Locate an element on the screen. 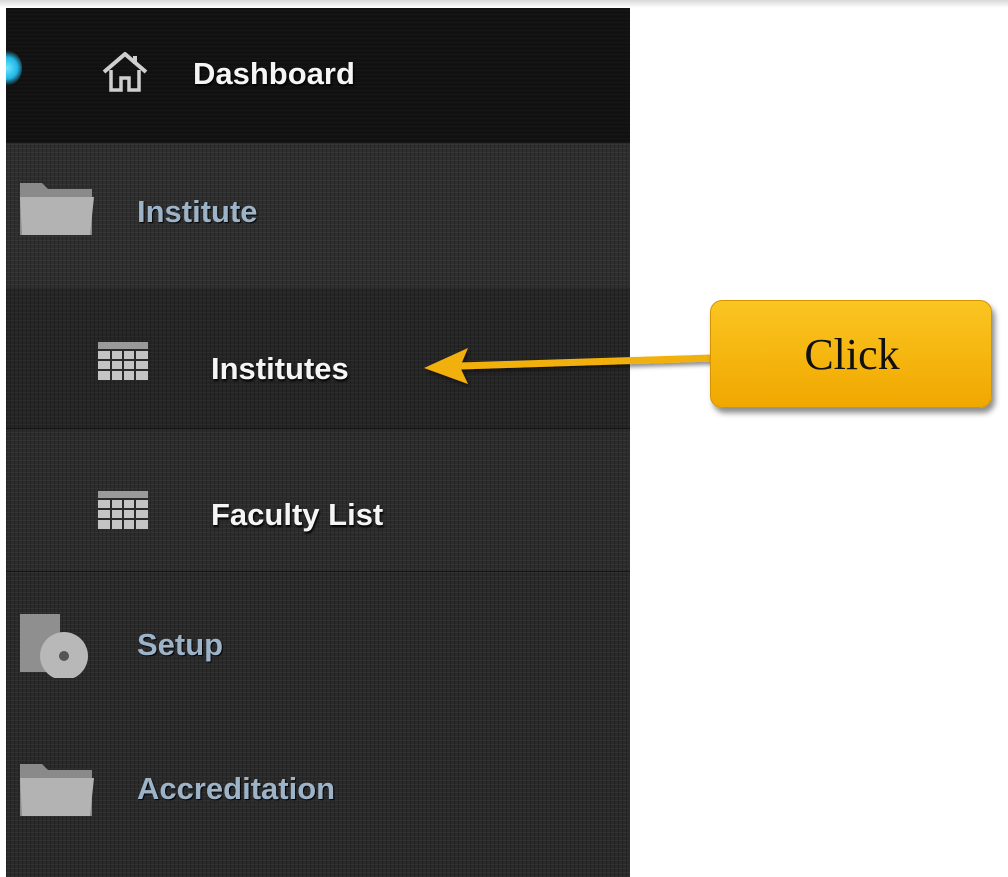 This screenshot has height=877, width=1008. callout-text: Click is located at coordinates (852, 354).